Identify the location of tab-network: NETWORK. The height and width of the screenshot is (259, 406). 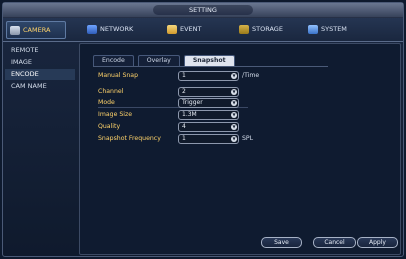
(118, 29).